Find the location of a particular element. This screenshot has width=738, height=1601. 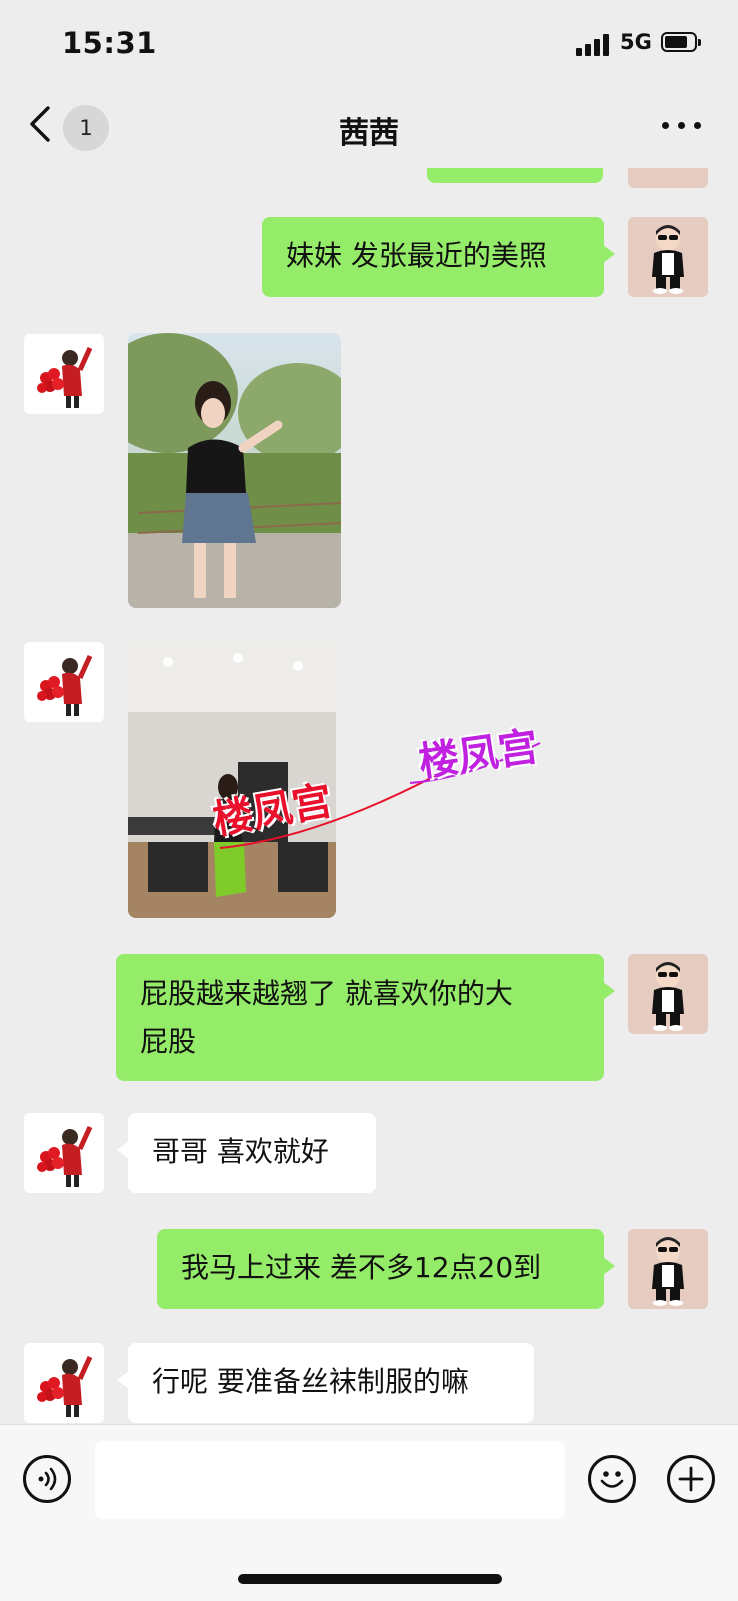

more-button is located at coordinates (682, 125).